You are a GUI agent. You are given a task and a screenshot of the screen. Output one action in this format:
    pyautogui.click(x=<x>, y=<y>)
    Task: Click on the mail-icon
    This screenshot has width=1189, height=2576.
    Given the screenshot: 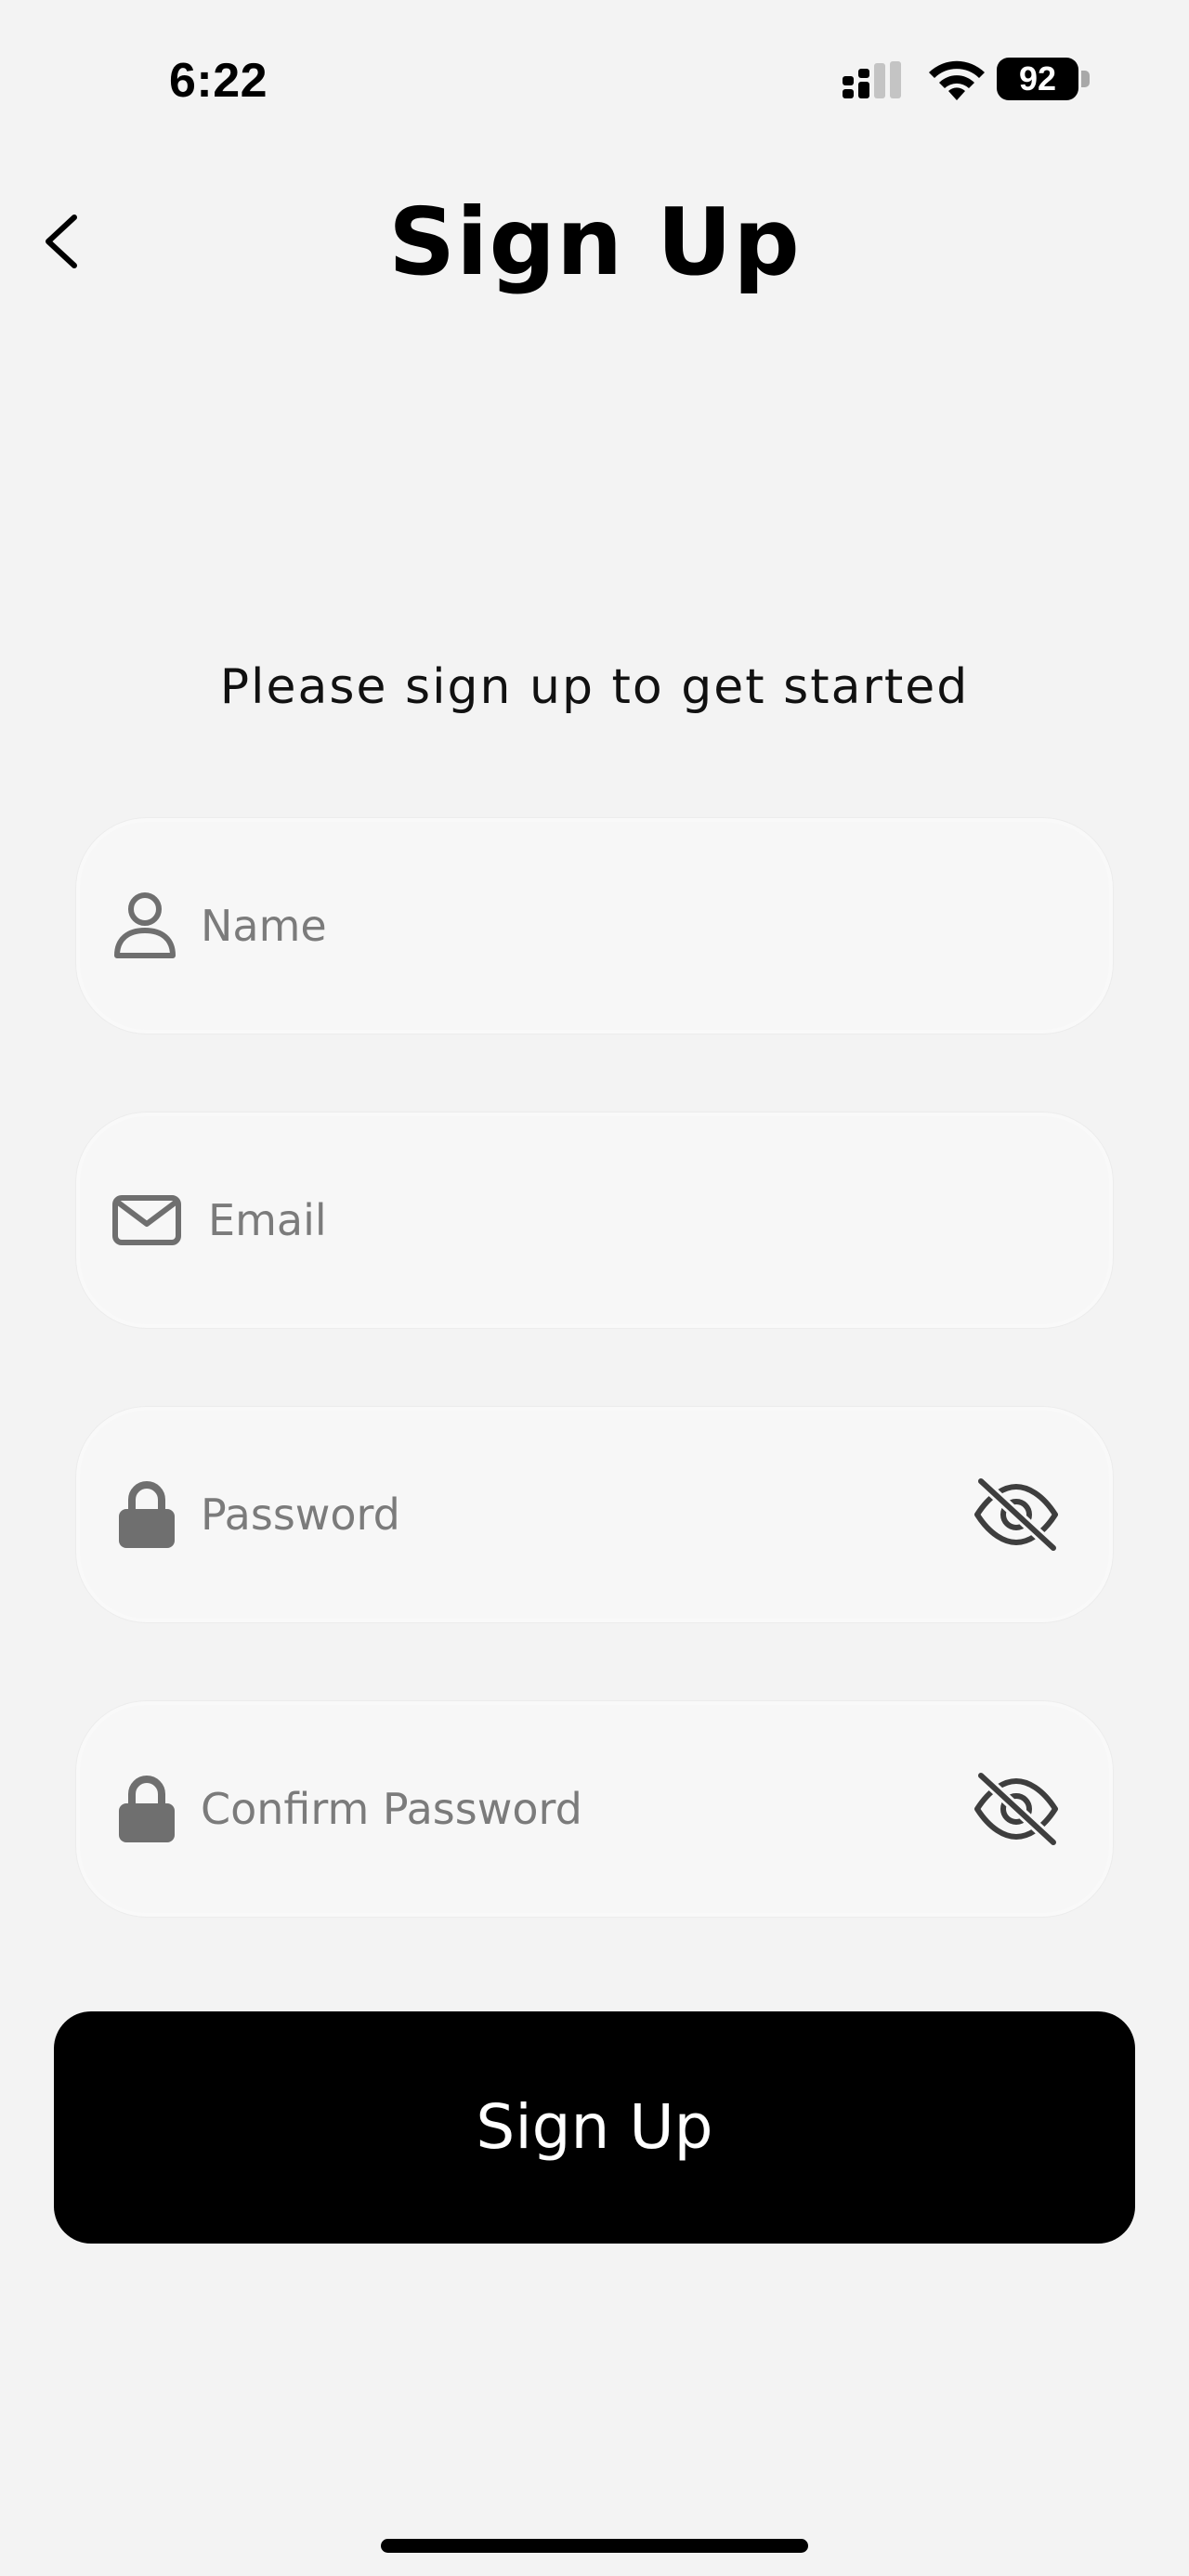 What is the action you would take?
    pyautogui.click(x=146, y=1220)
    